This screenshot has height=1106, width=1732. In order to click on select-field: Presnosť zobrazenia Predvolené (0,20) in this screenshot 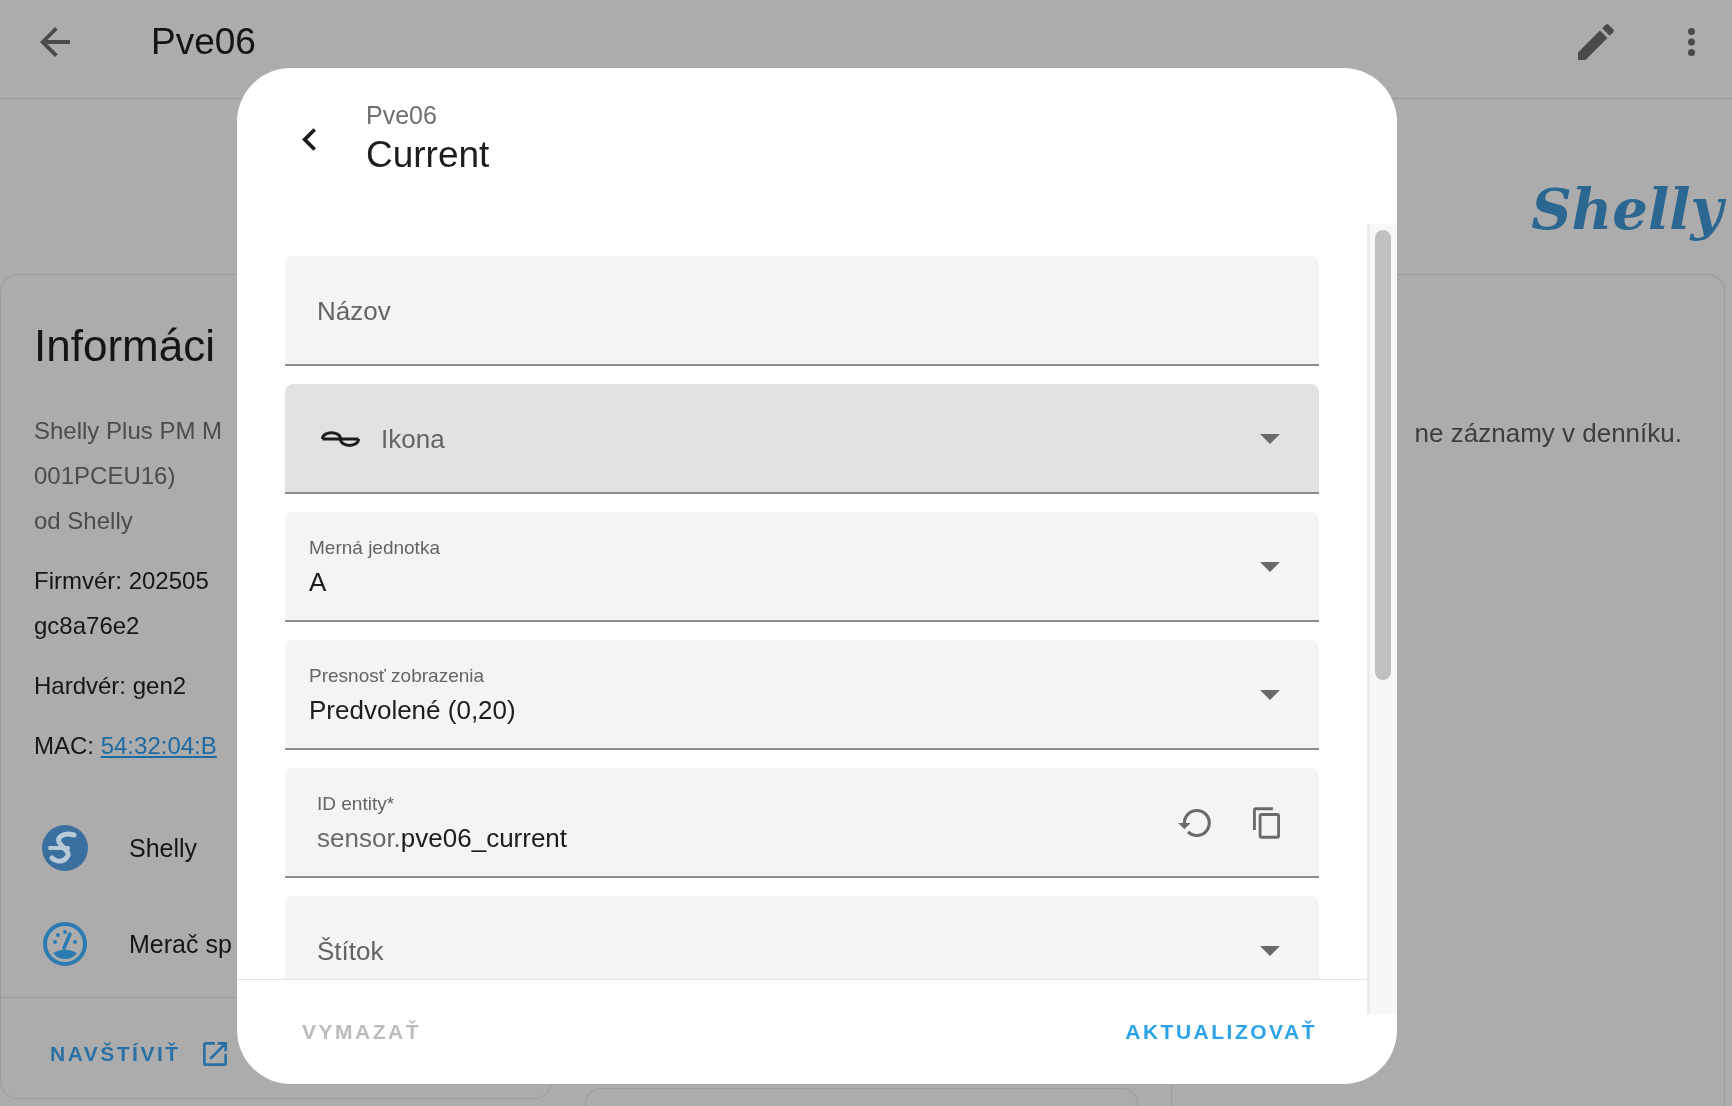, I will do `click(802, 695)`.